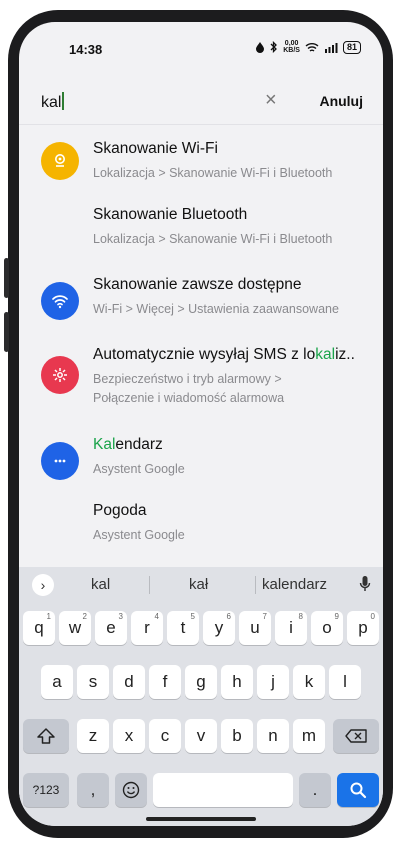 The width and height of the screenshot is (401, 846). I want to click on battery-indicator: 81, so click(351, 47).